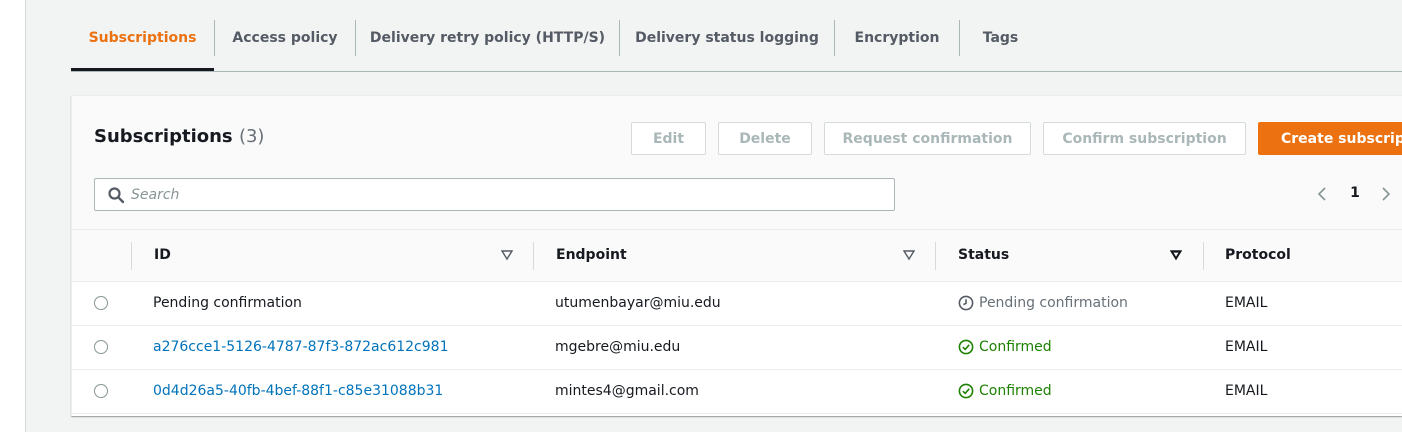  Describe the element at coordinates (162, 255) in the screenshot. I see `column-header-id: ID` at that location.